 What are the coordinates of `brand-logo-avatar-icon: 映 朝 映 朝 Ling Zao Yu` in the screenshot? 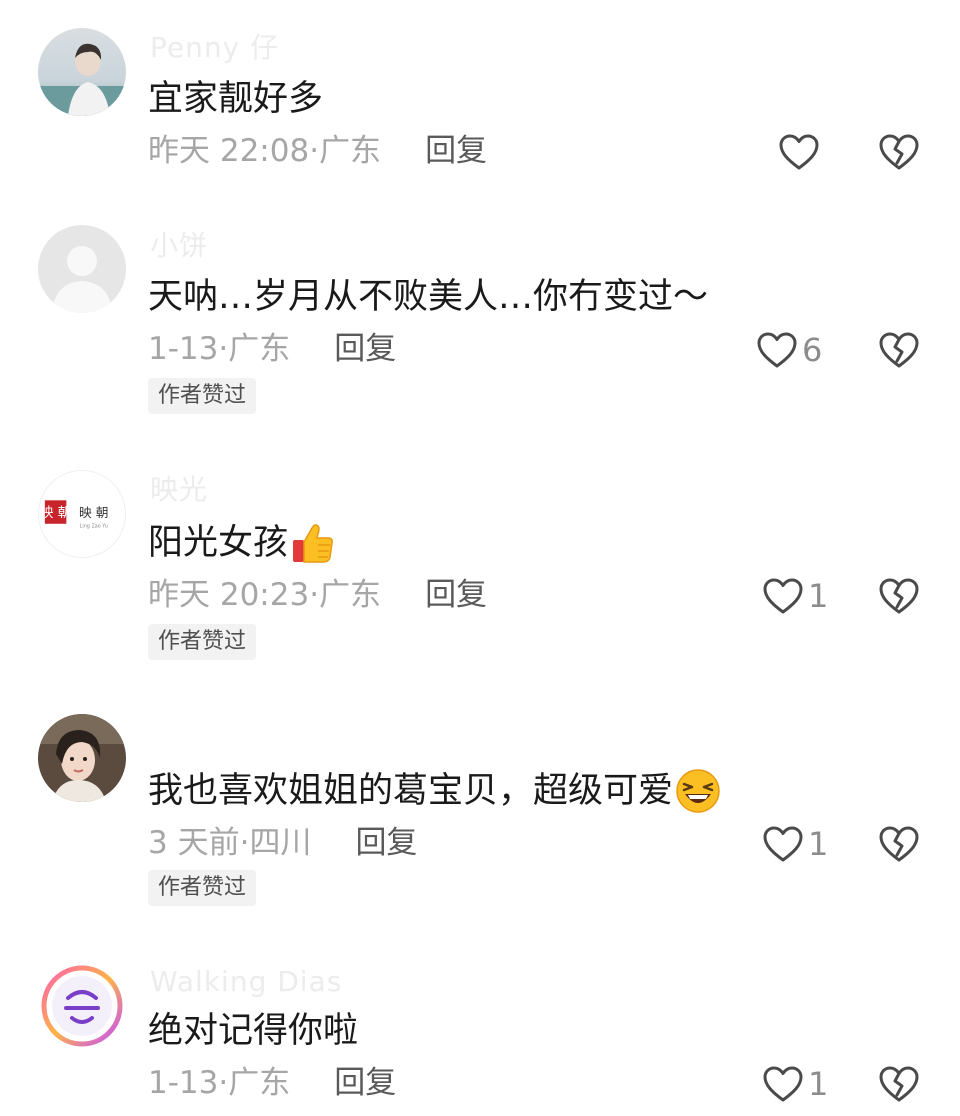 It's located at (82, 514).